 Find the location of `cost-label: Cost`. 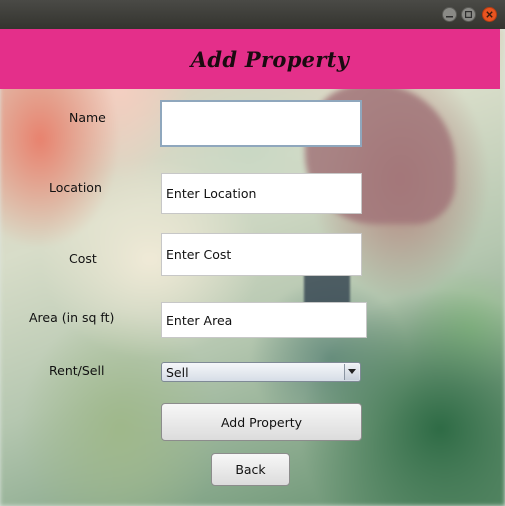

cost-label: Cost is located at coordinates (83, 258).